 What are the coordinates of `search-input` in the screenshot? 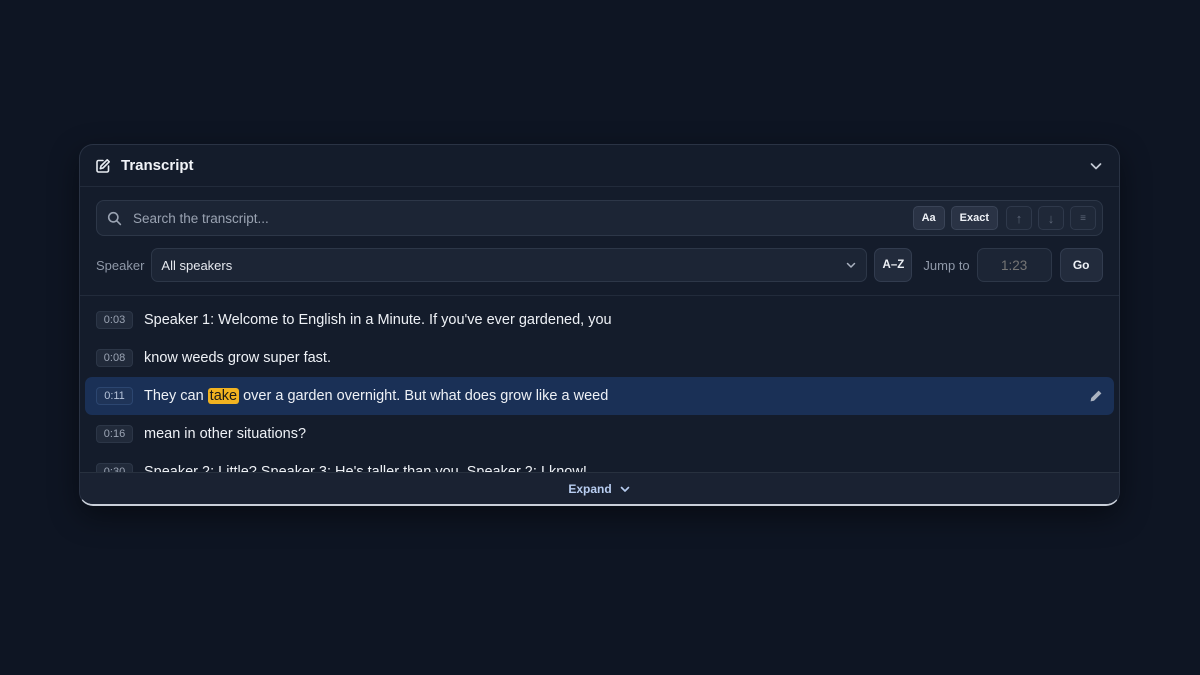 It's located at (519, 218).